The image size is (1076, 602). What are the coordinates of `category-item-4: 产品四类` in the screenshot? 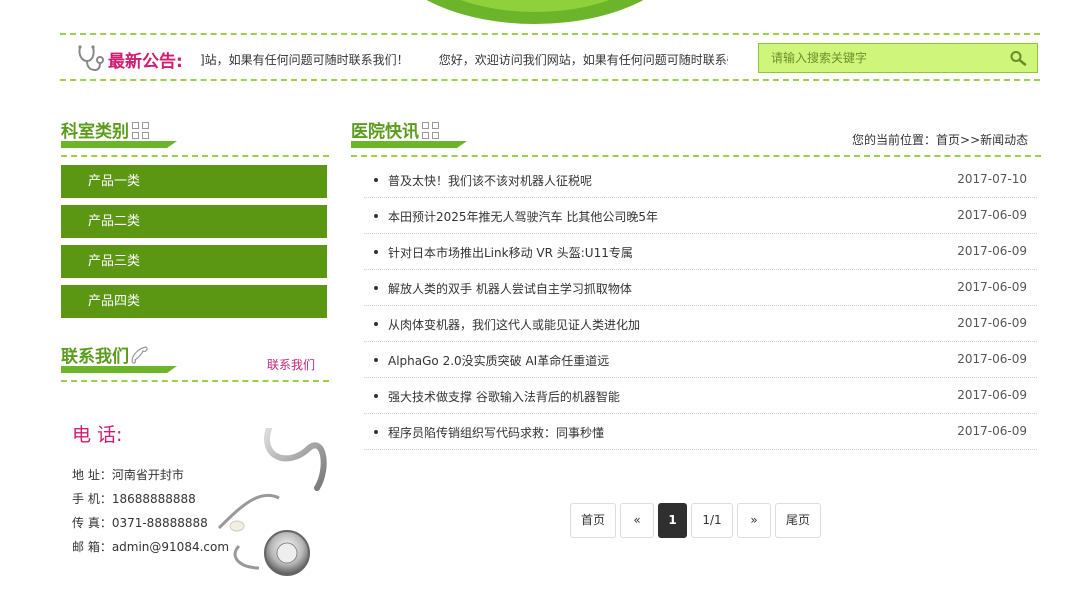 It's located at (194, 301).